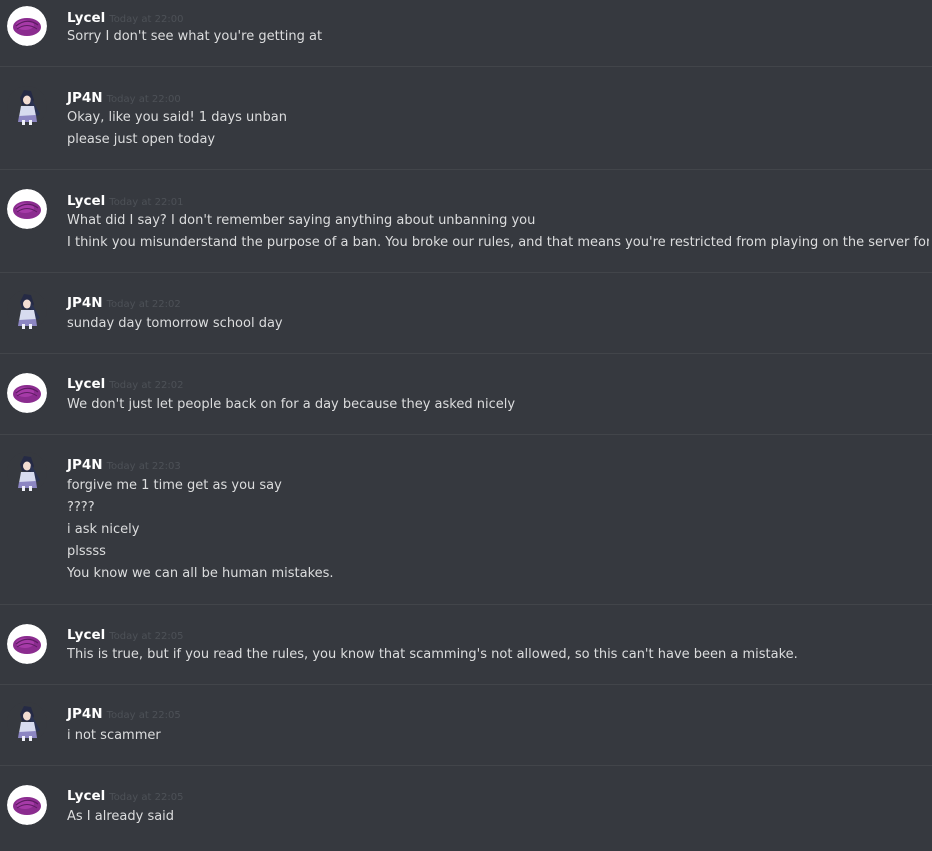  Describe the element at coordinates (114, 735) in the screenshot. I see `message-line: i not scammer` at that location.